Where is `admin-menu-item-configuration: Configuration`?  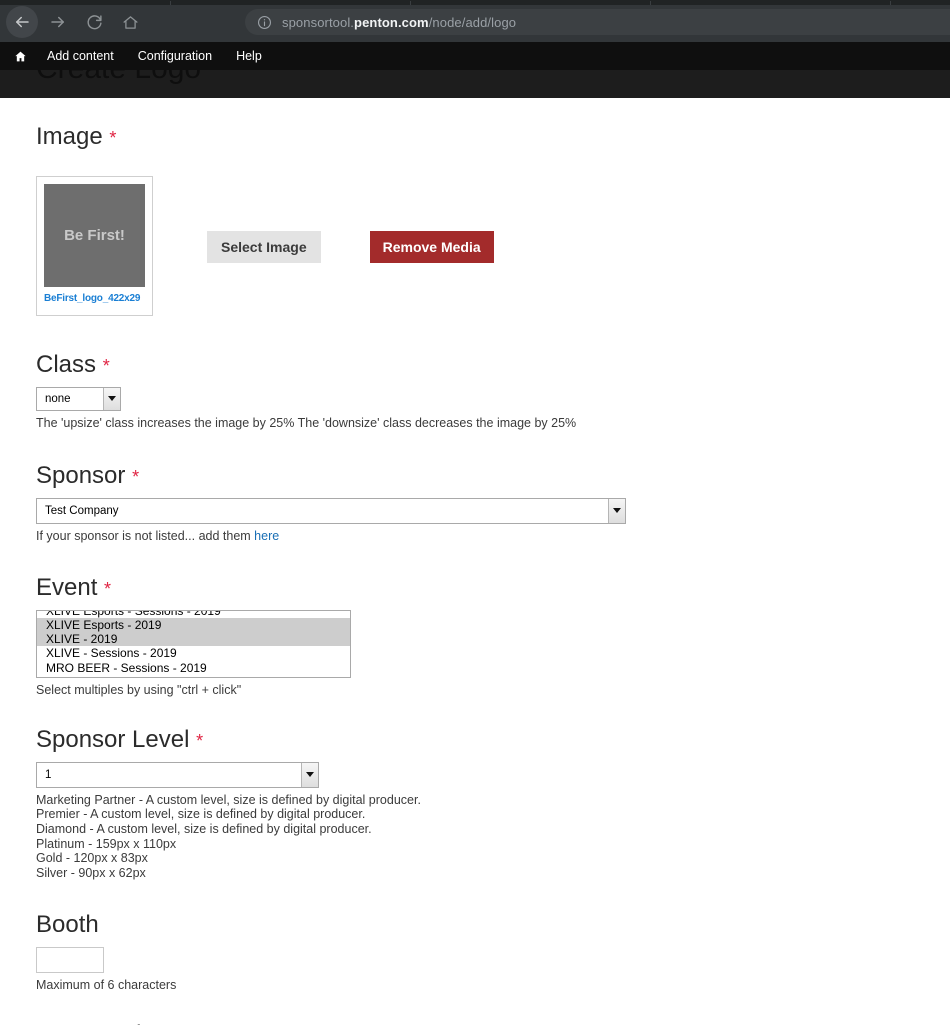 admin-menu-item-configuration: Configuration is located at coordinates (175, 56).